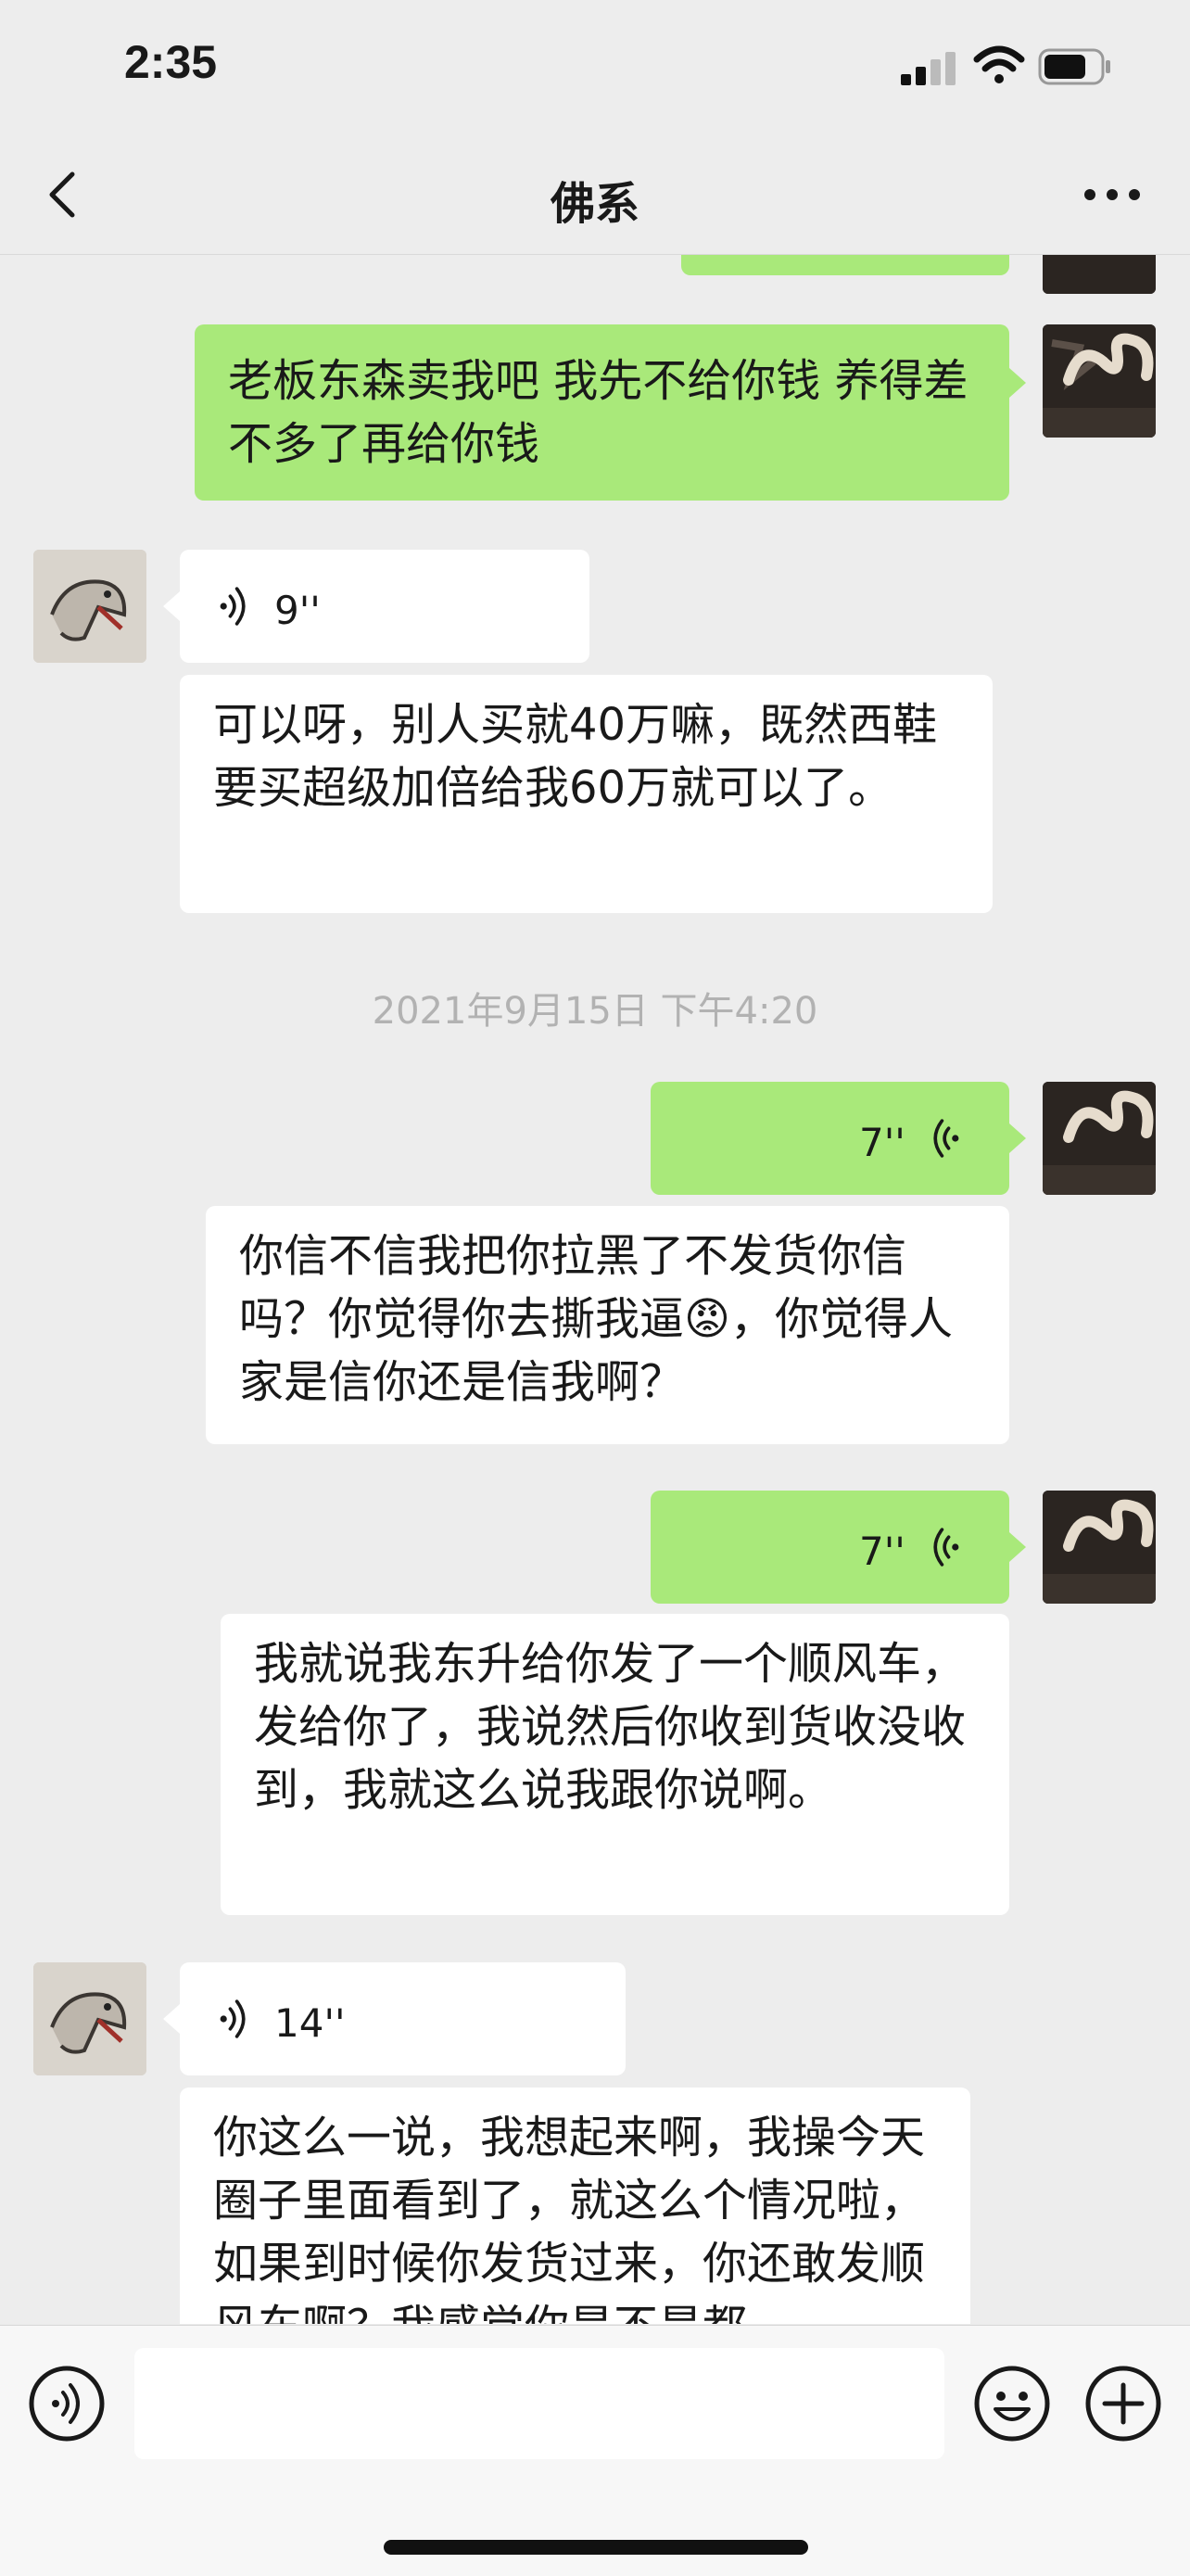  Describe the element at coordinates (928, 68) in the screenshot. I see `signal-icon` at that location.